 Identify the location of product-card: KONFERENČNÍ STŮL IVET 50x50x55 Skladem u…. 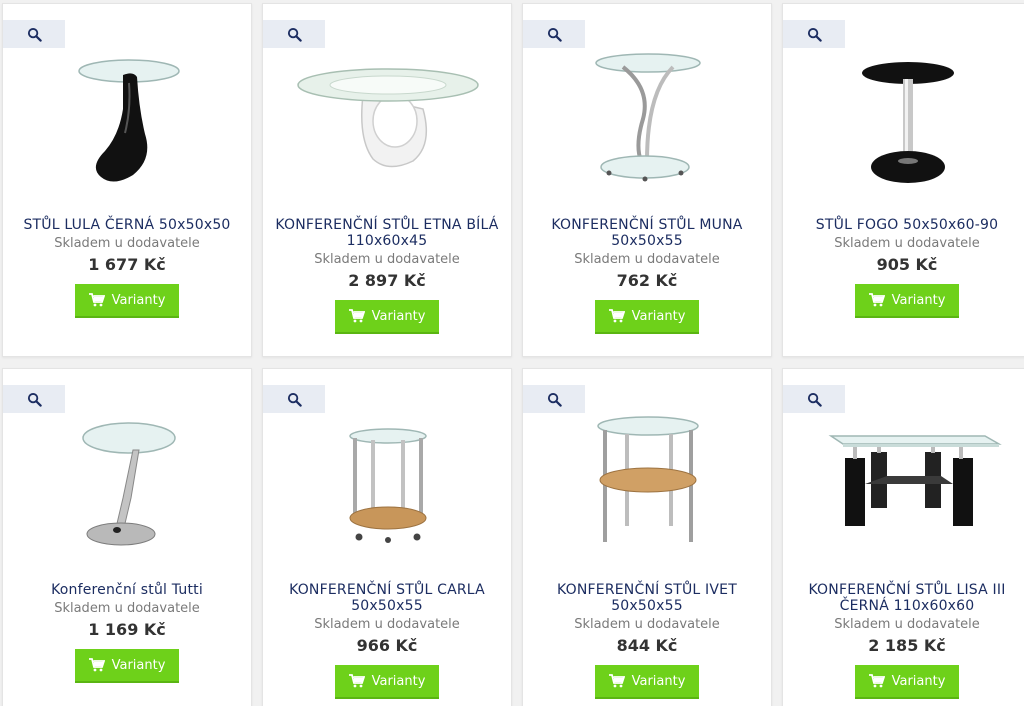
(647, 537).